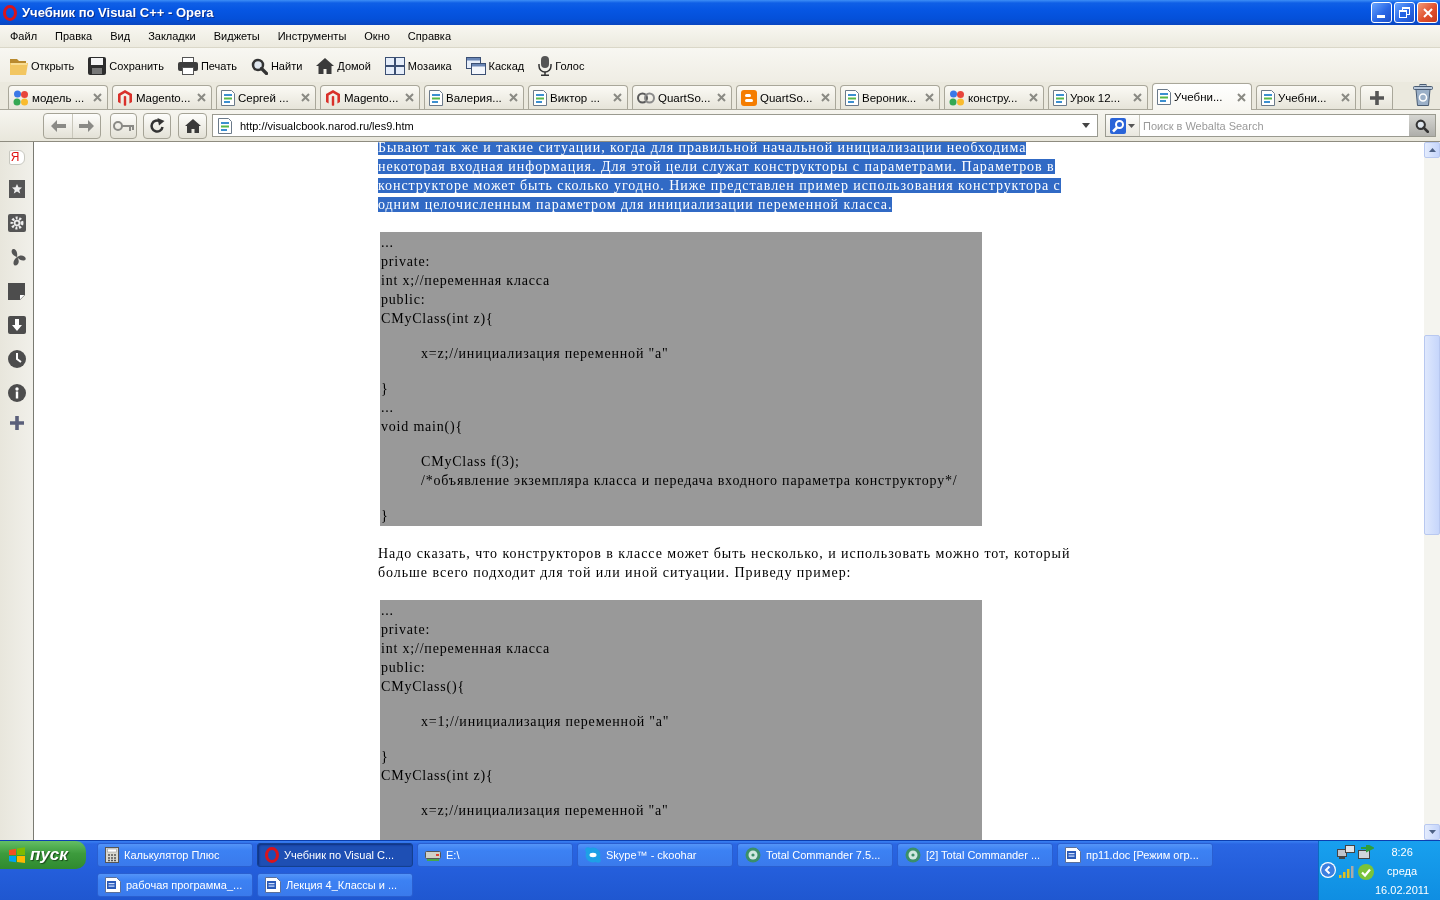 The height and width of the screenshot is (900, 1440). Describe the element at coordinates (16, 359) in the screenshot. I see `clock-icon` at that location.